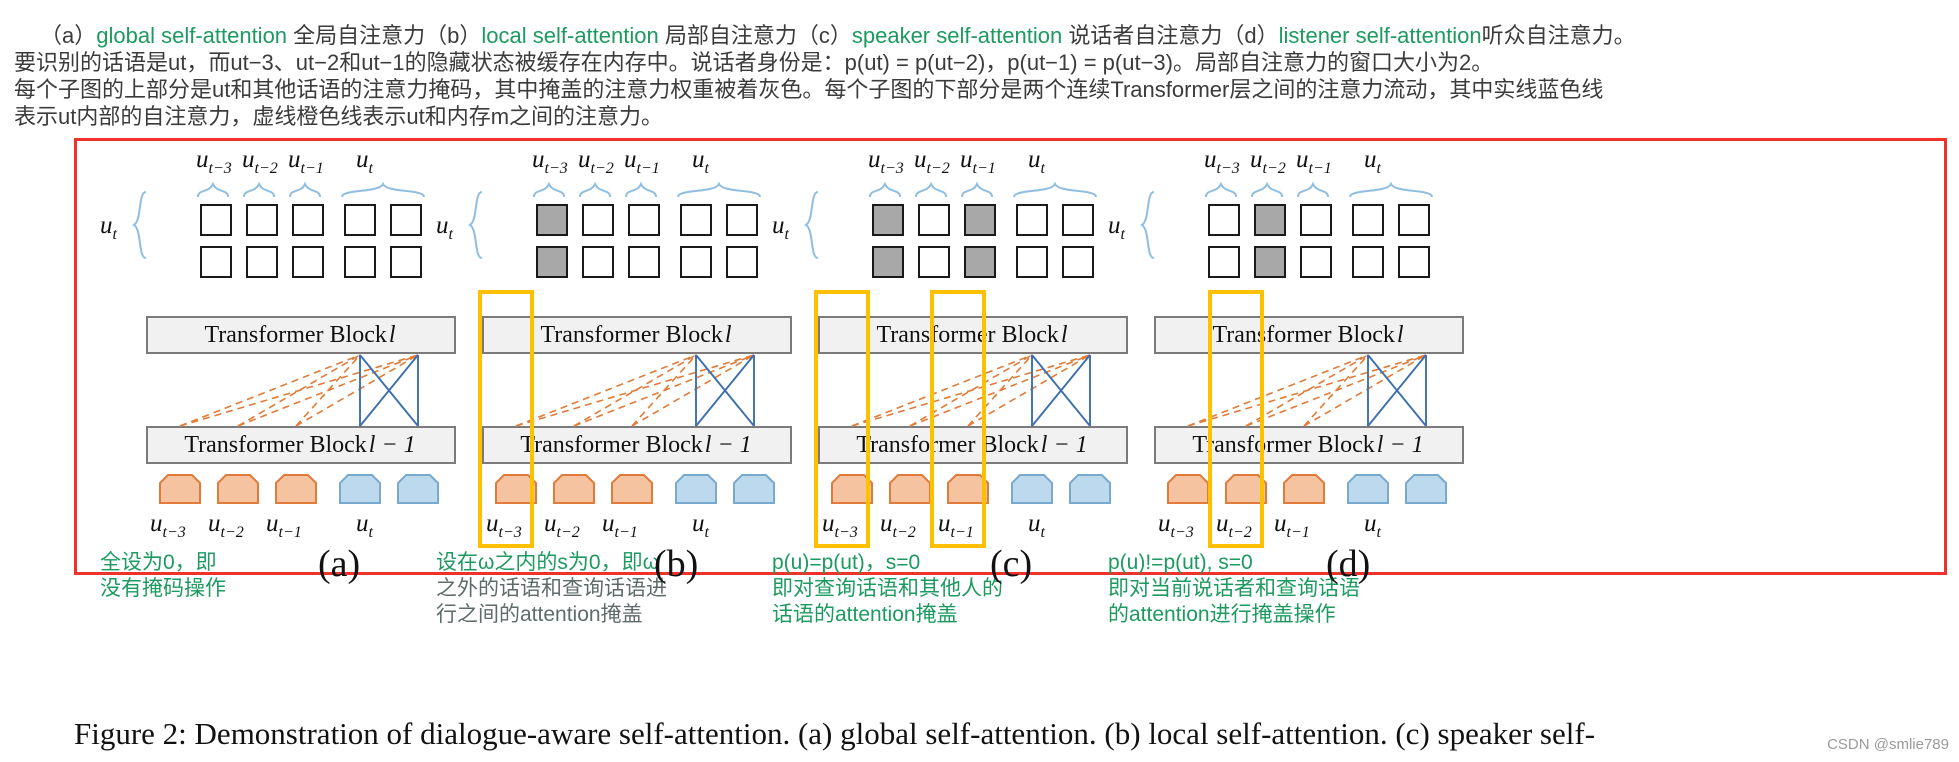 This screenshot has height=762, width=1959. Describe the element at coordinates (1011, 564) in the screenshot. I see `subfigure-label: (c)` at that location.